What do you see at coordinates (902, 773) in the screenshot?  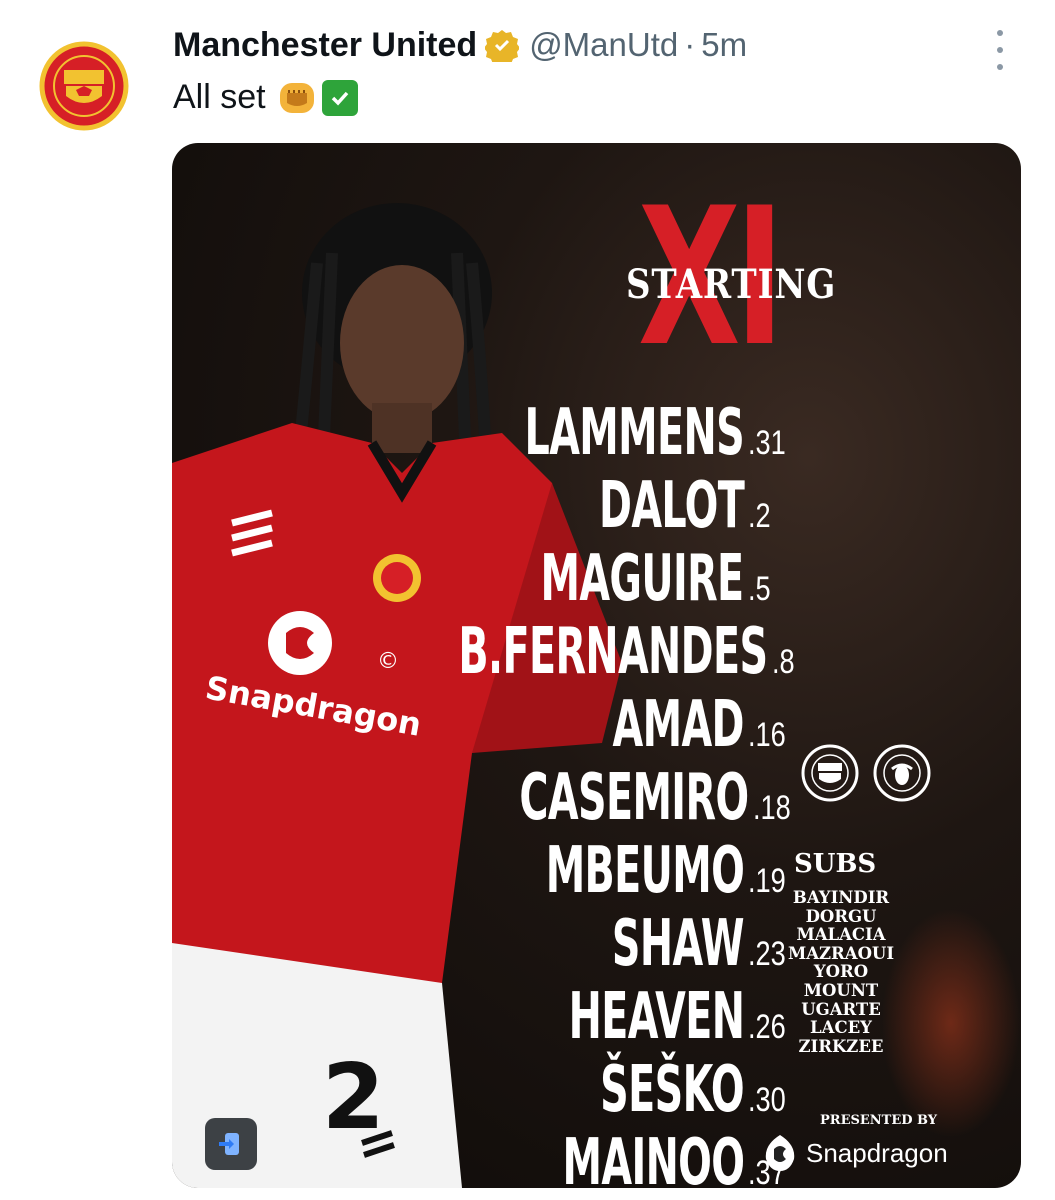 I see `brentford-crest-icon` at bounding box center [902, 773].